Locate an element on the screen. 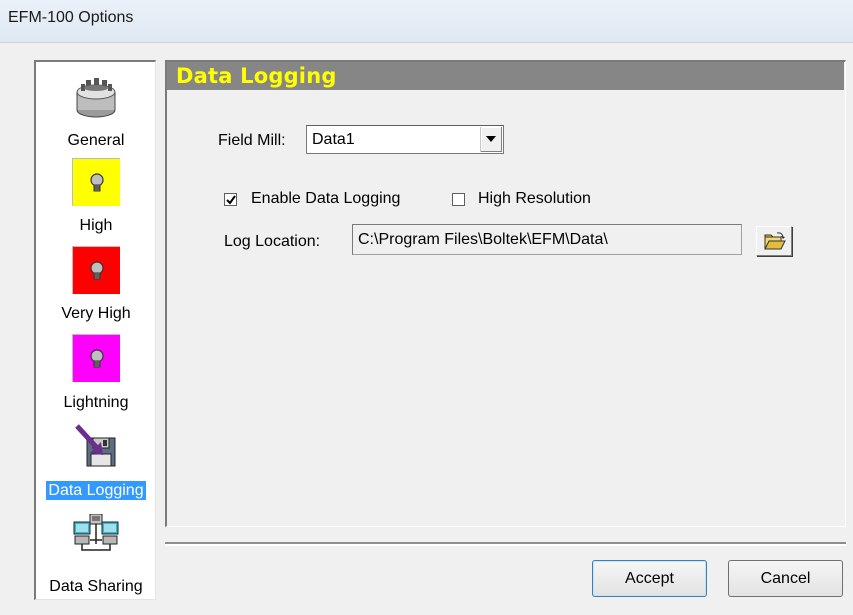 This screenshot has width=853, height=615. sidebar-item-label: General is located at coordinates (96, 140).